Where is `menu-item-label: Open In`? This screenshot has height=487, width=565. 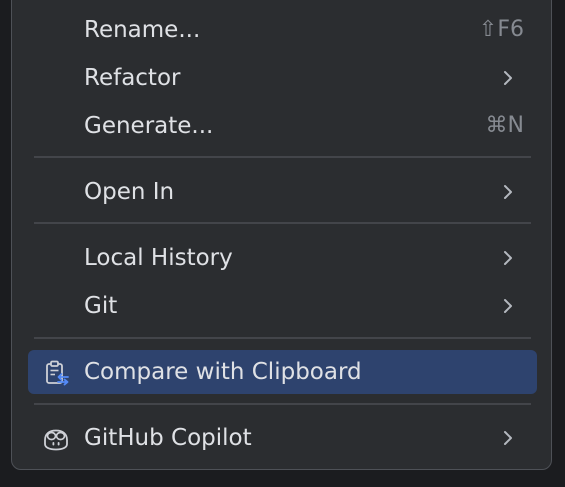 menu-item-label: Open In is located at coordinates (129, 192).